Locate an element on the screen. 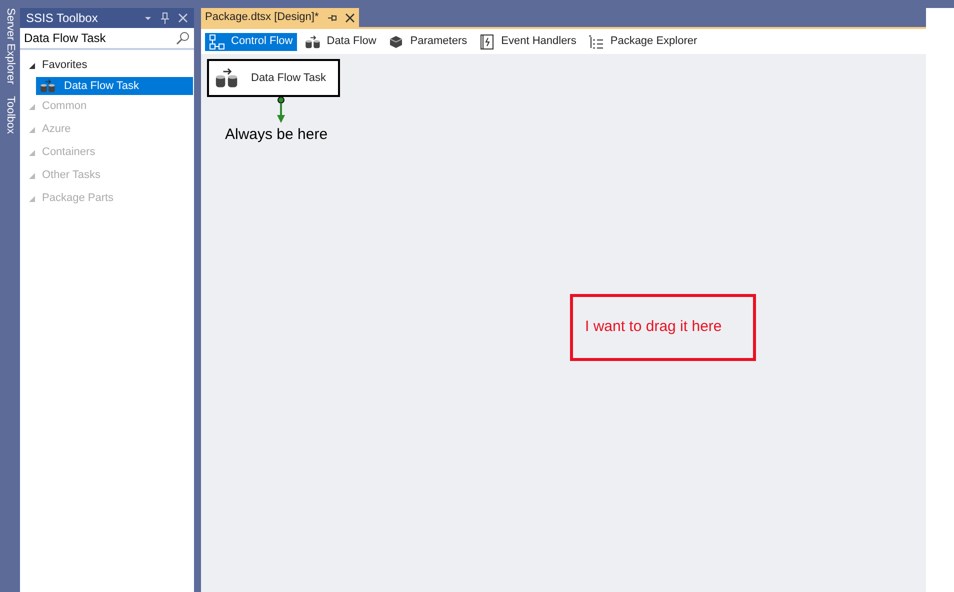 The height and width of the screenshot is (592, 954). group-label: Common is located at coordinates (64, 106).